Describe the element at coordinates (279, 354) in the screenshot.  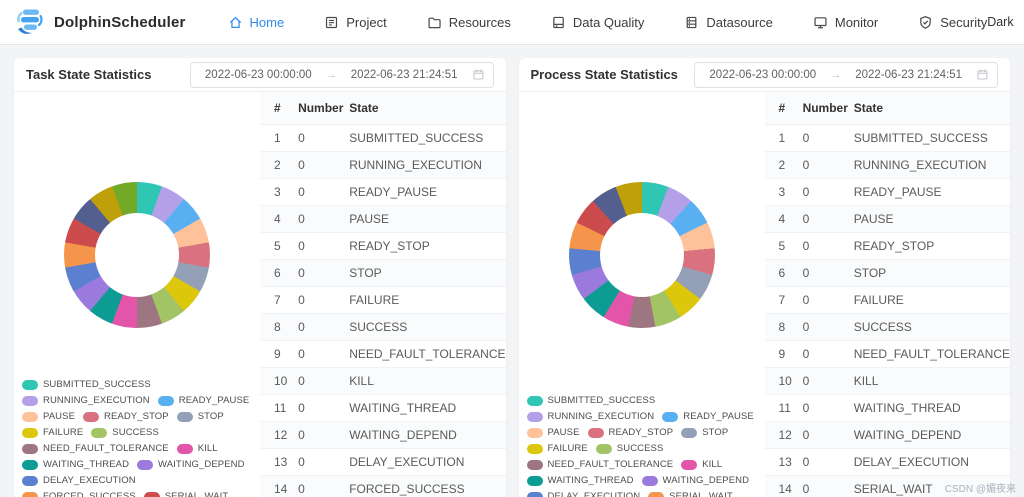
I see `value-cell: 9` at that location.